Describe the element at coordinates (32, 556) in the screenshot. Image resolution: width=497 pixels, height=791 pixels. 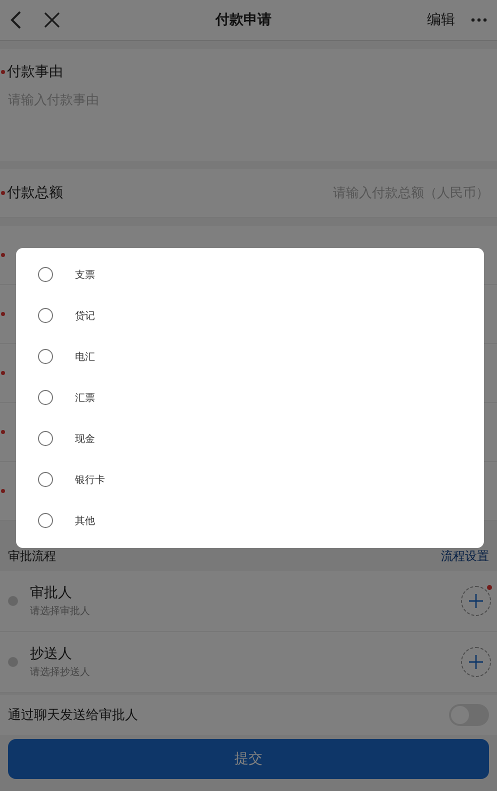
I see `section-title: 审批流程` at that location.